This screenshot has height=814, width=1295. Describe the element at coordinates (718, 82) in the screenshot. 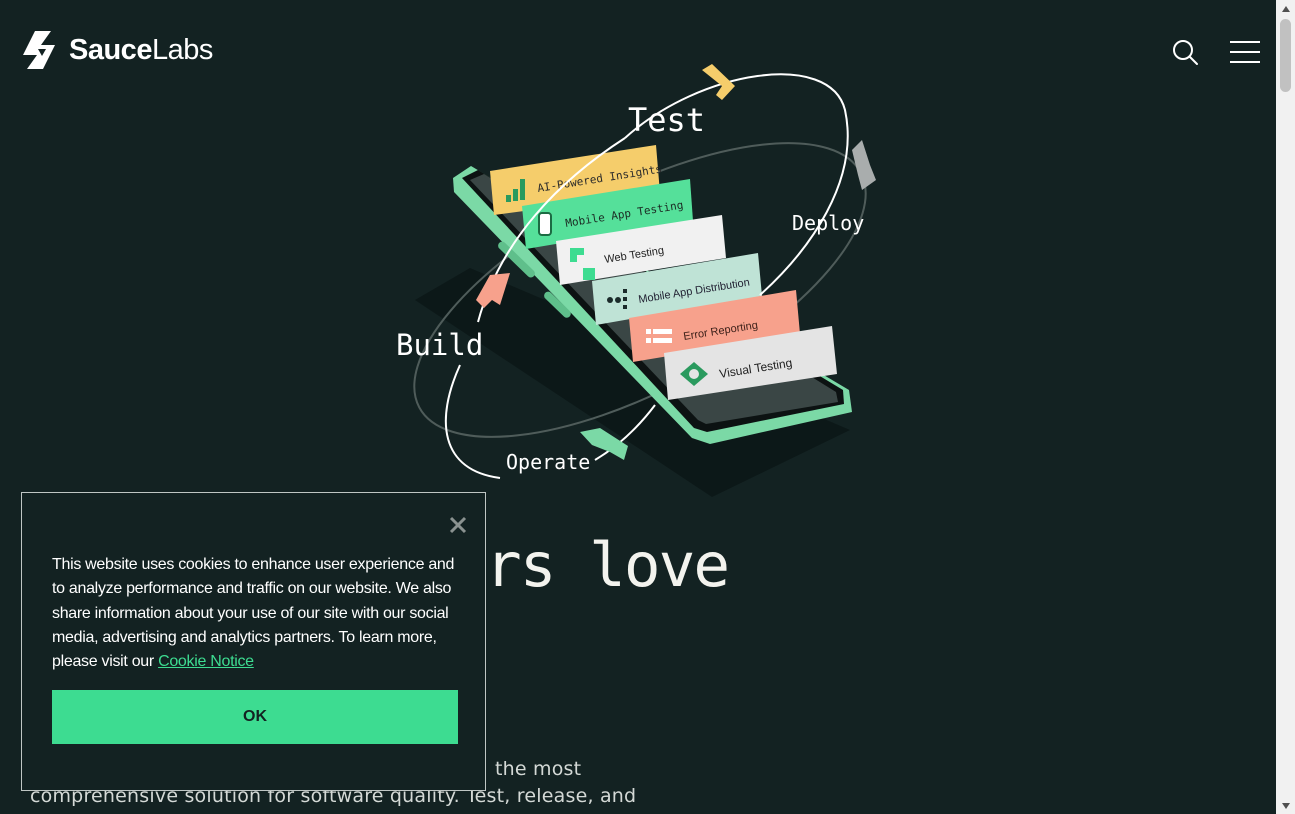

I see `yellow-shape` at that location.